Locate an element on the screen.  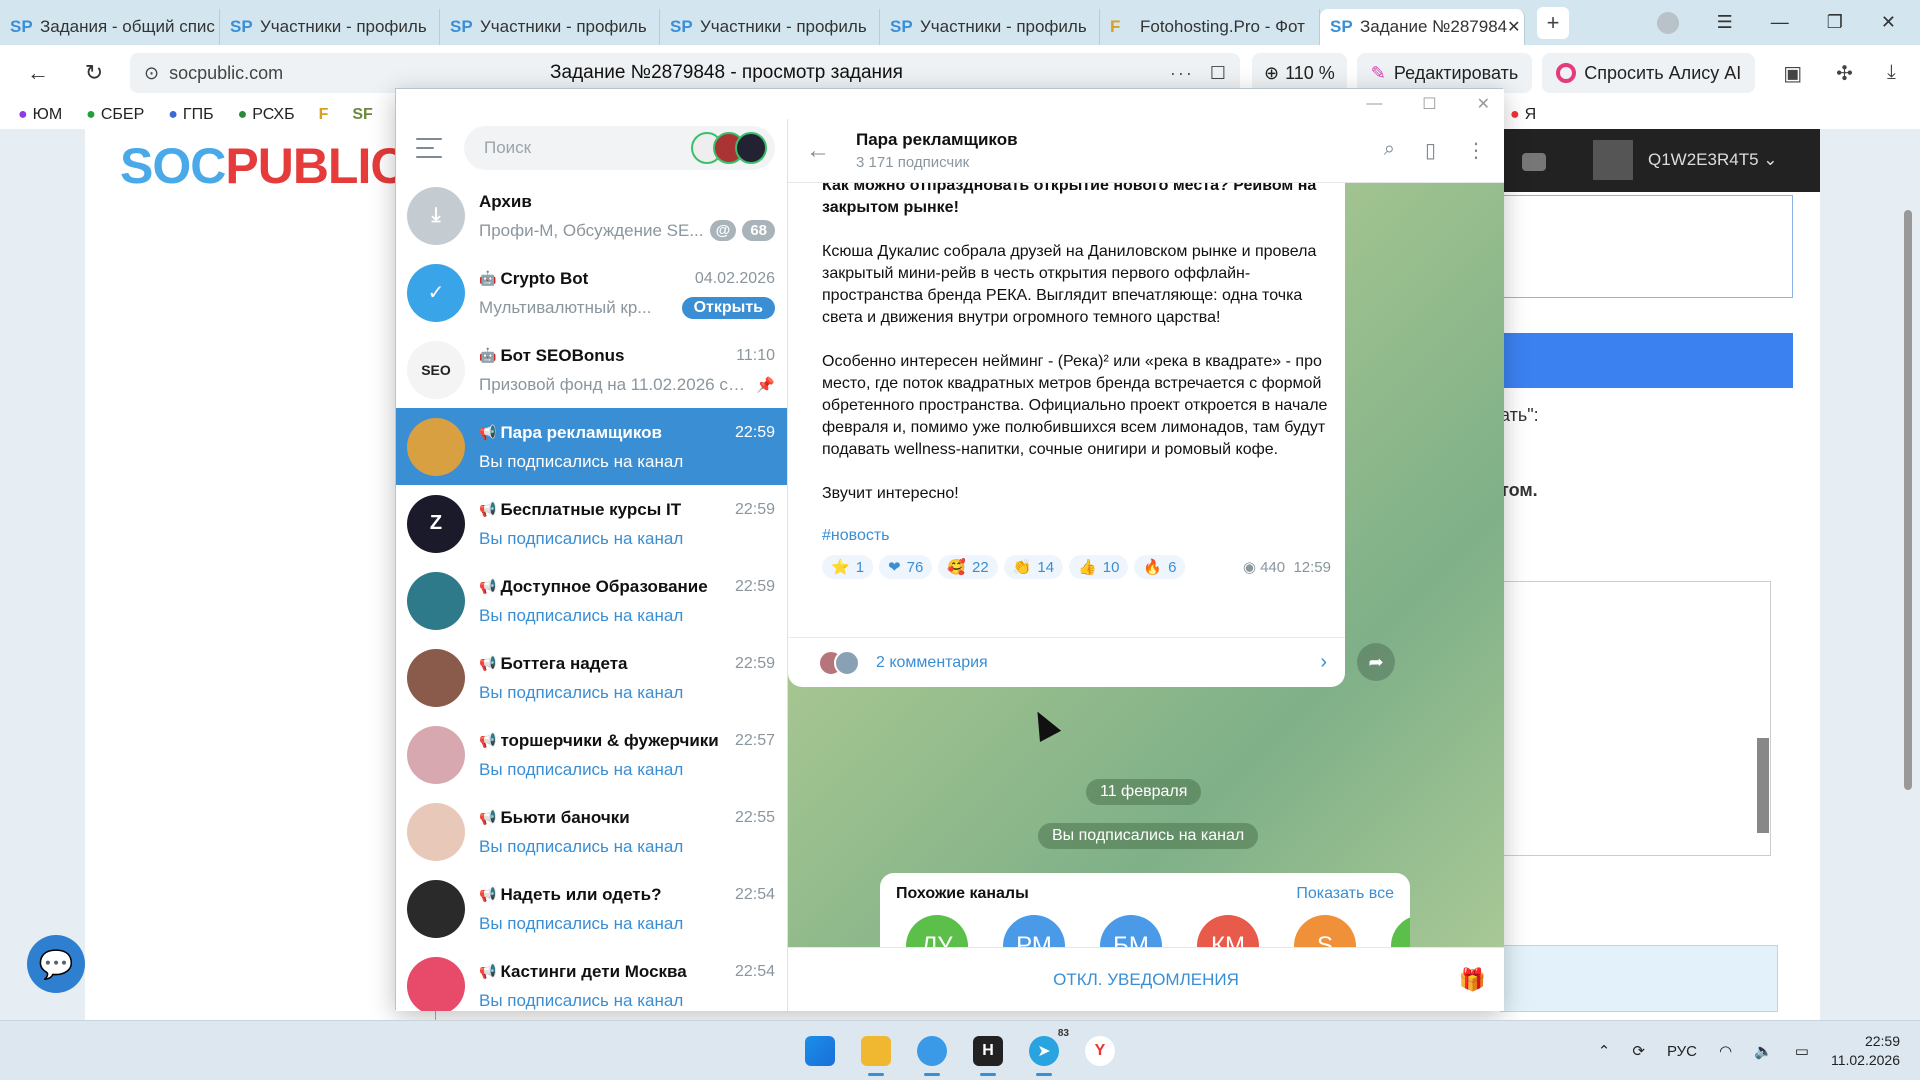
messages-icon is located at coordinates (1534, 162).